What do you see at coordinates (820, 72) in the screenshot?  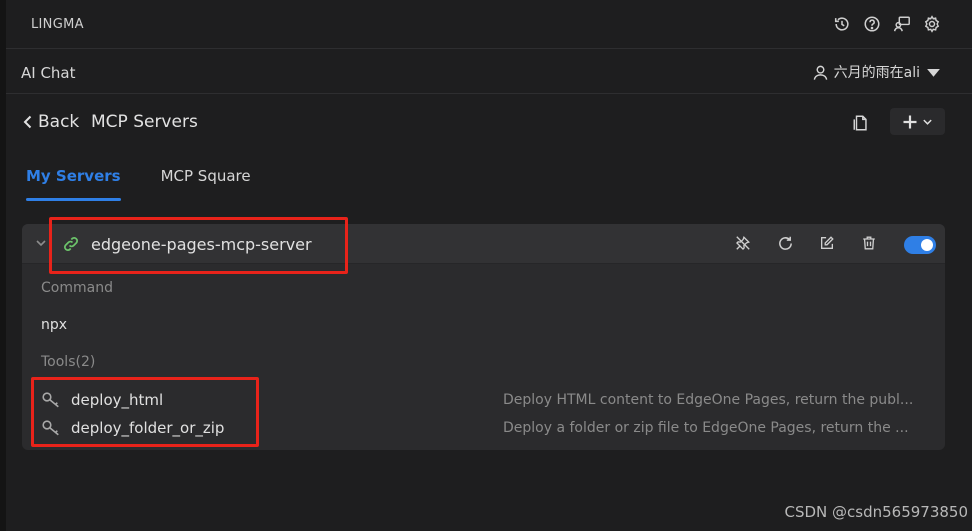 I see `user-icon` at bounding box center [820, 72].